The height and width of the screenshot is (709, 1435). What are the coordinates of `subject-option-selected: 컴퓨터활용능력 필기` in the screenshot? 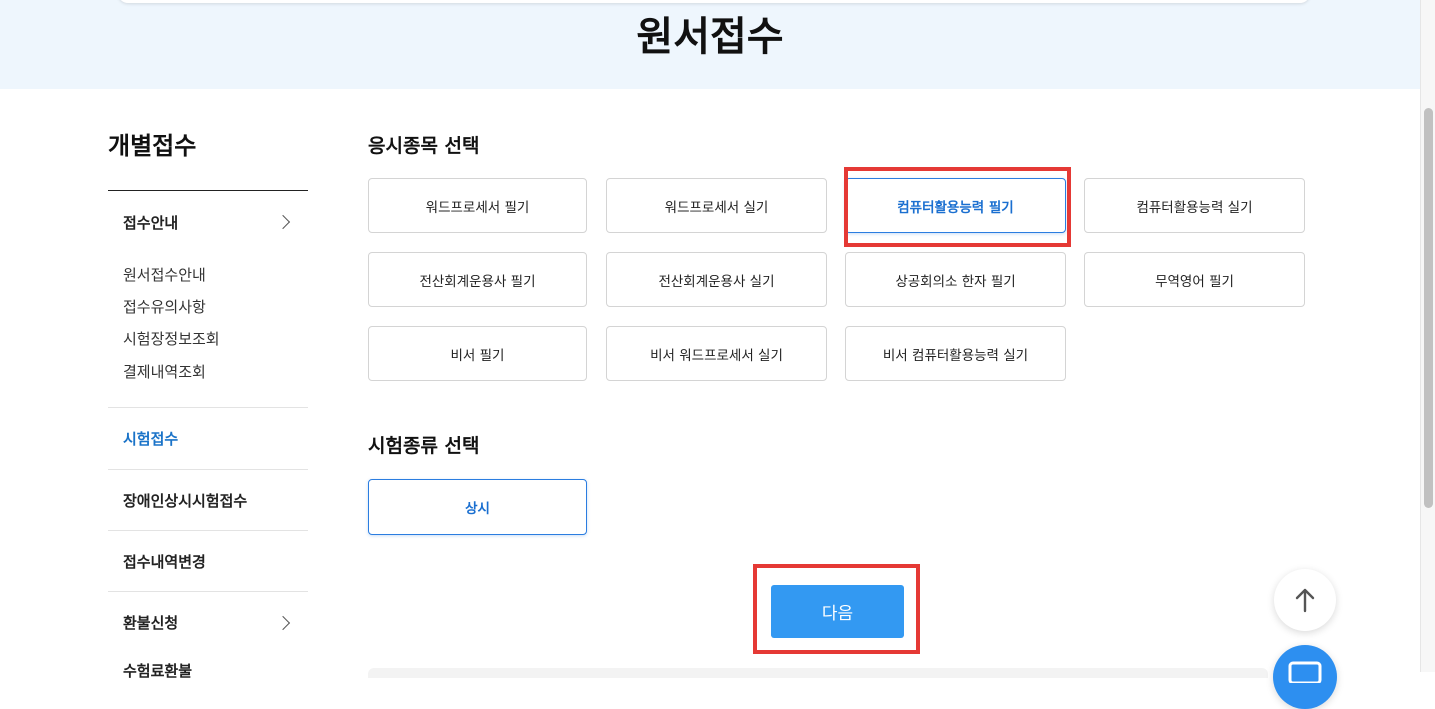 It's located at (955, 205).